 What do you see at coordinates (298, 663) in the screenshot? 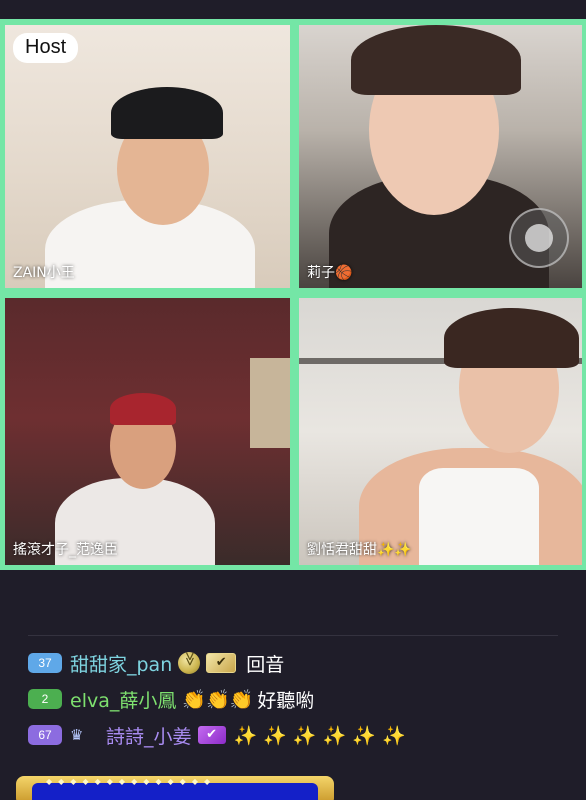
I see `chat-message: 37 甜甜家_pan ✔ 回音` at bounding box center [298, 663].